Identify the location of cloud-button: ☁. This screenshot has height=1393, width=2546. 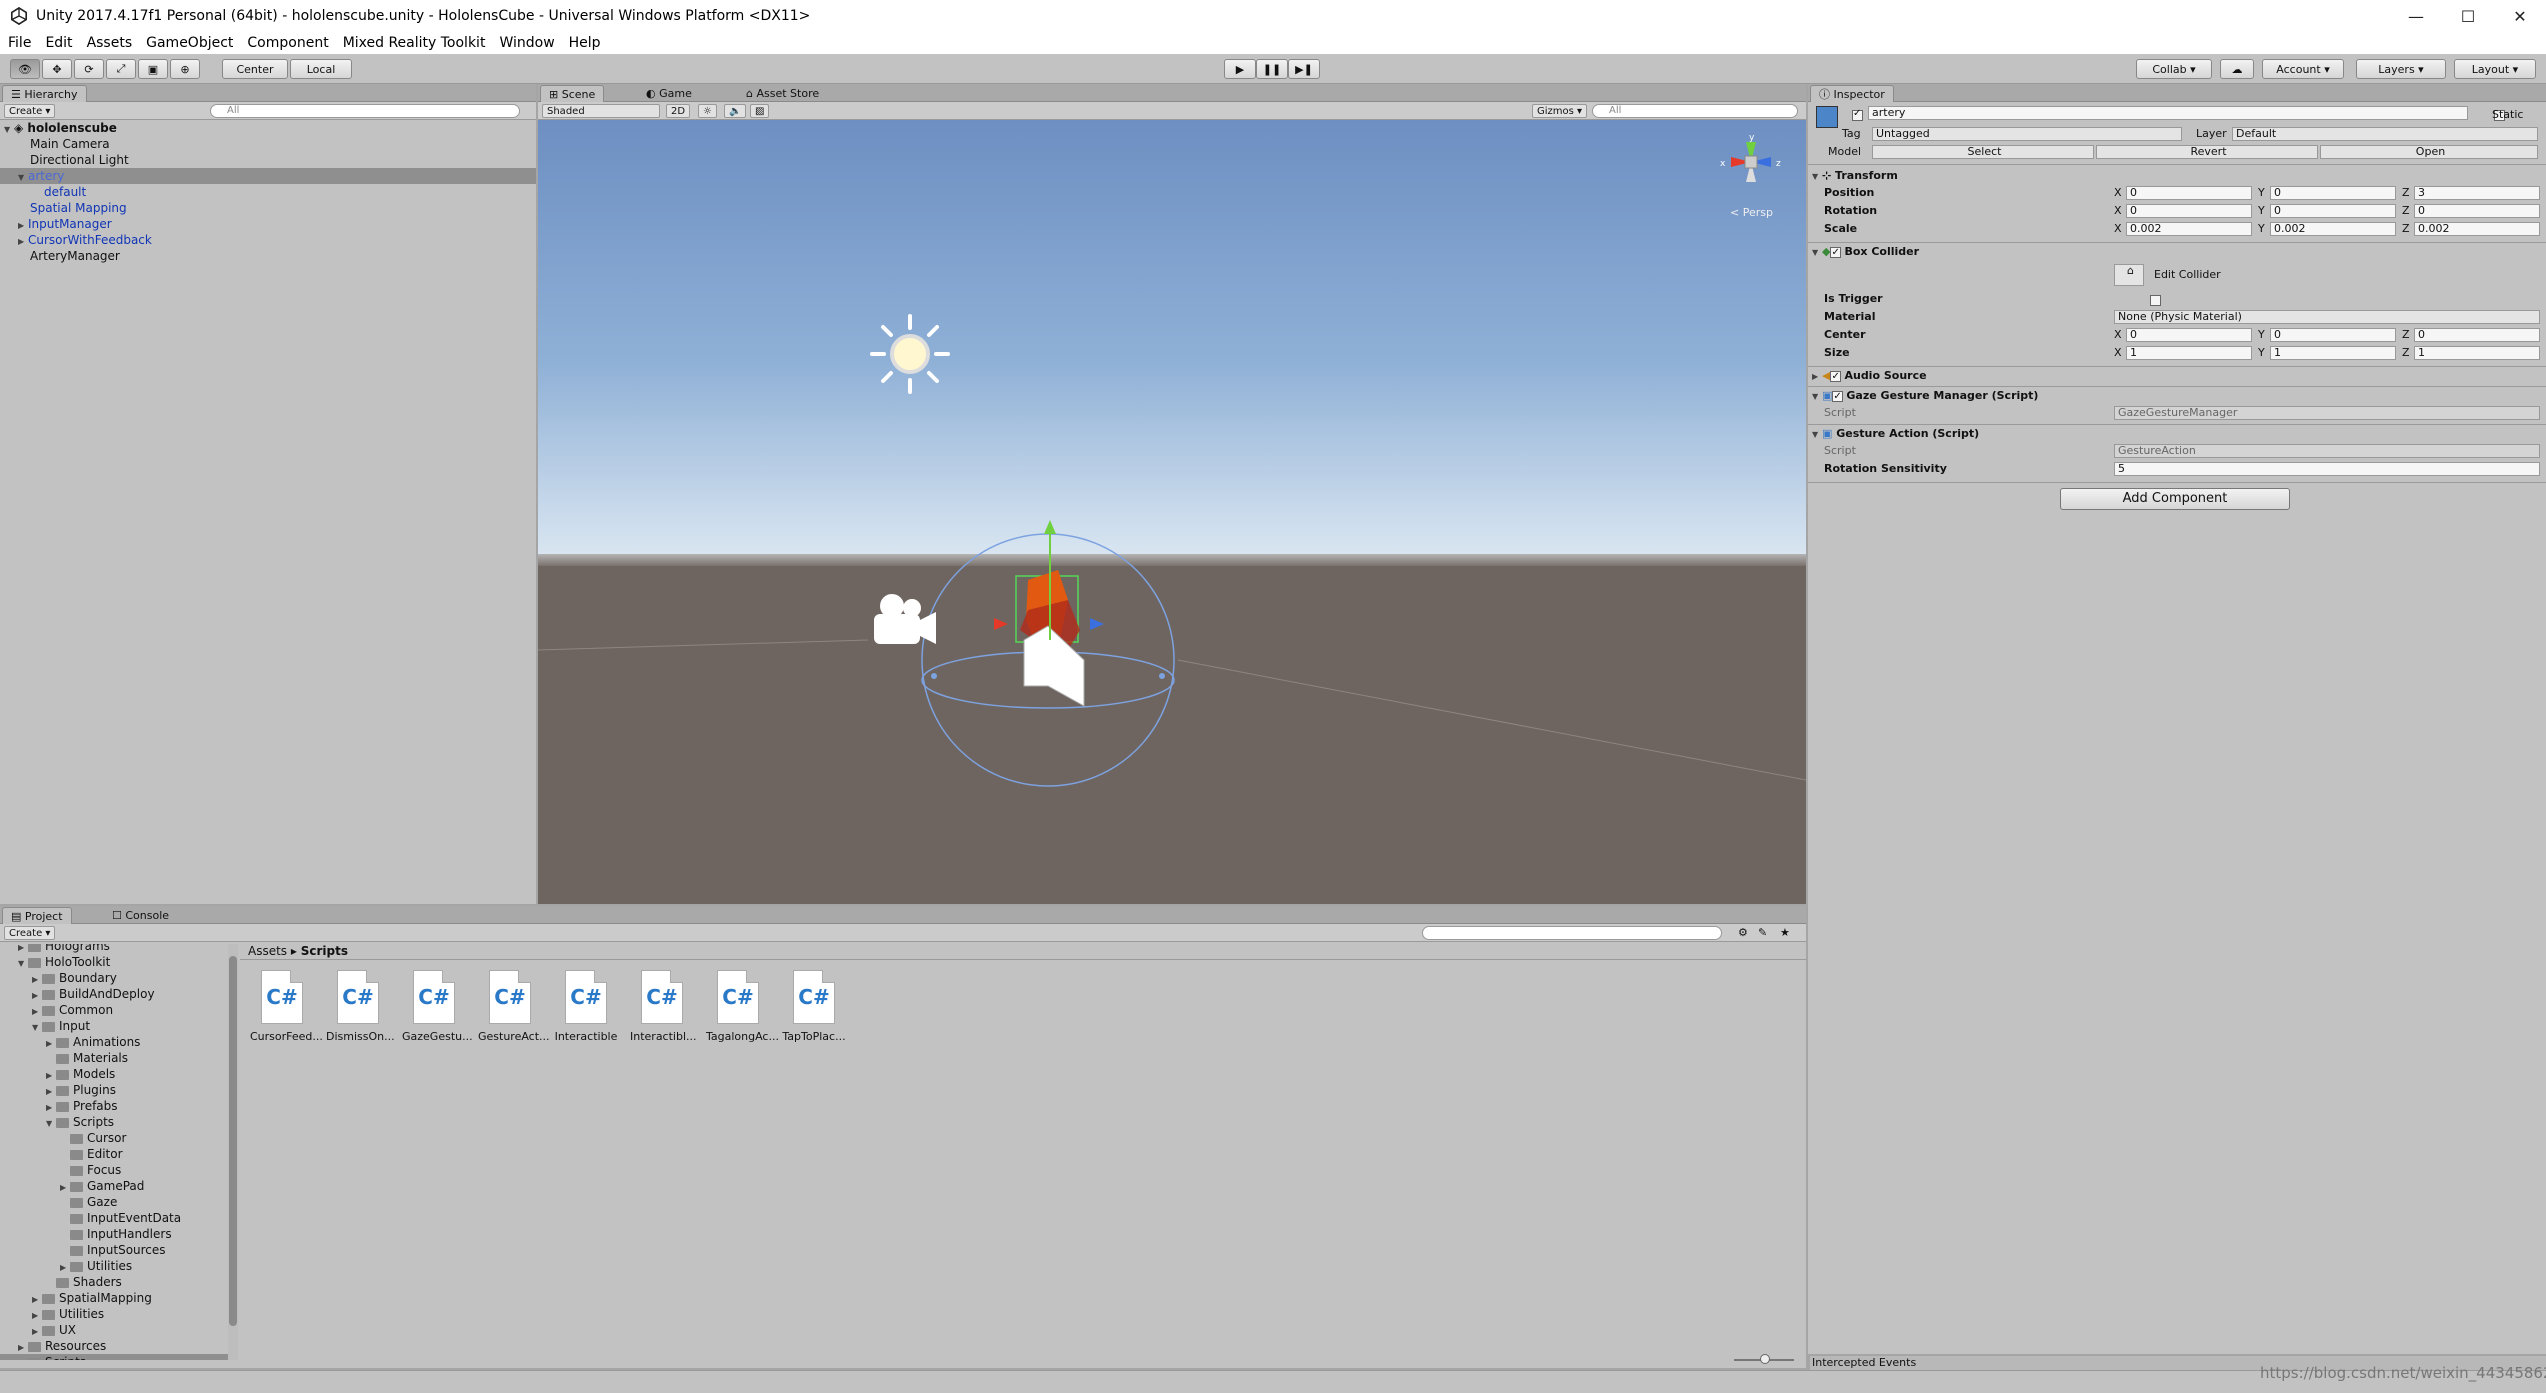
(2237, 69).